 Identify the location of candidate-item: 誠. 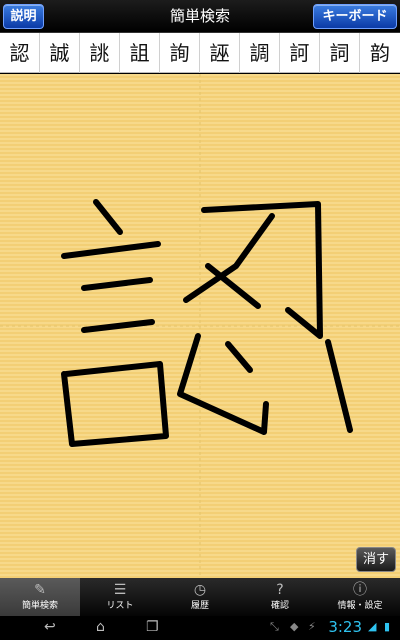
(60, 53).